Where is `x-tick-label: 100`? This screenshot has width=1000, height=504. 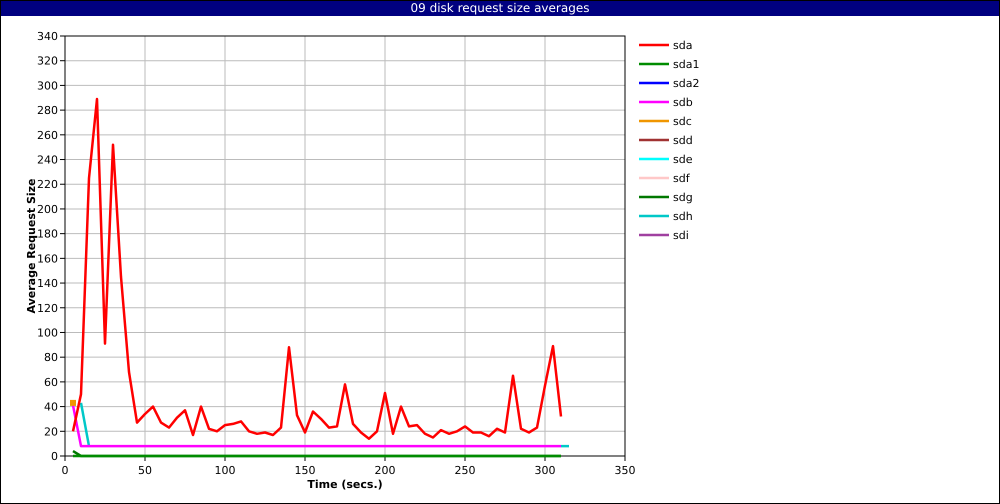
x-tick-label: 100 is located at coordinates (225, 470).